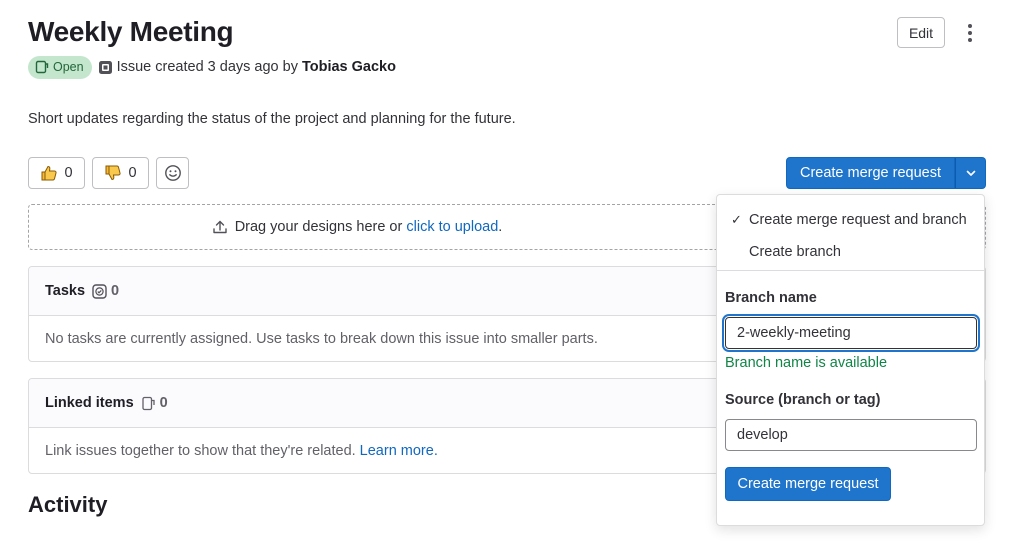 The image size is (1030, 543). I want to click on tasks-count-value: 0, so click(115, 291).